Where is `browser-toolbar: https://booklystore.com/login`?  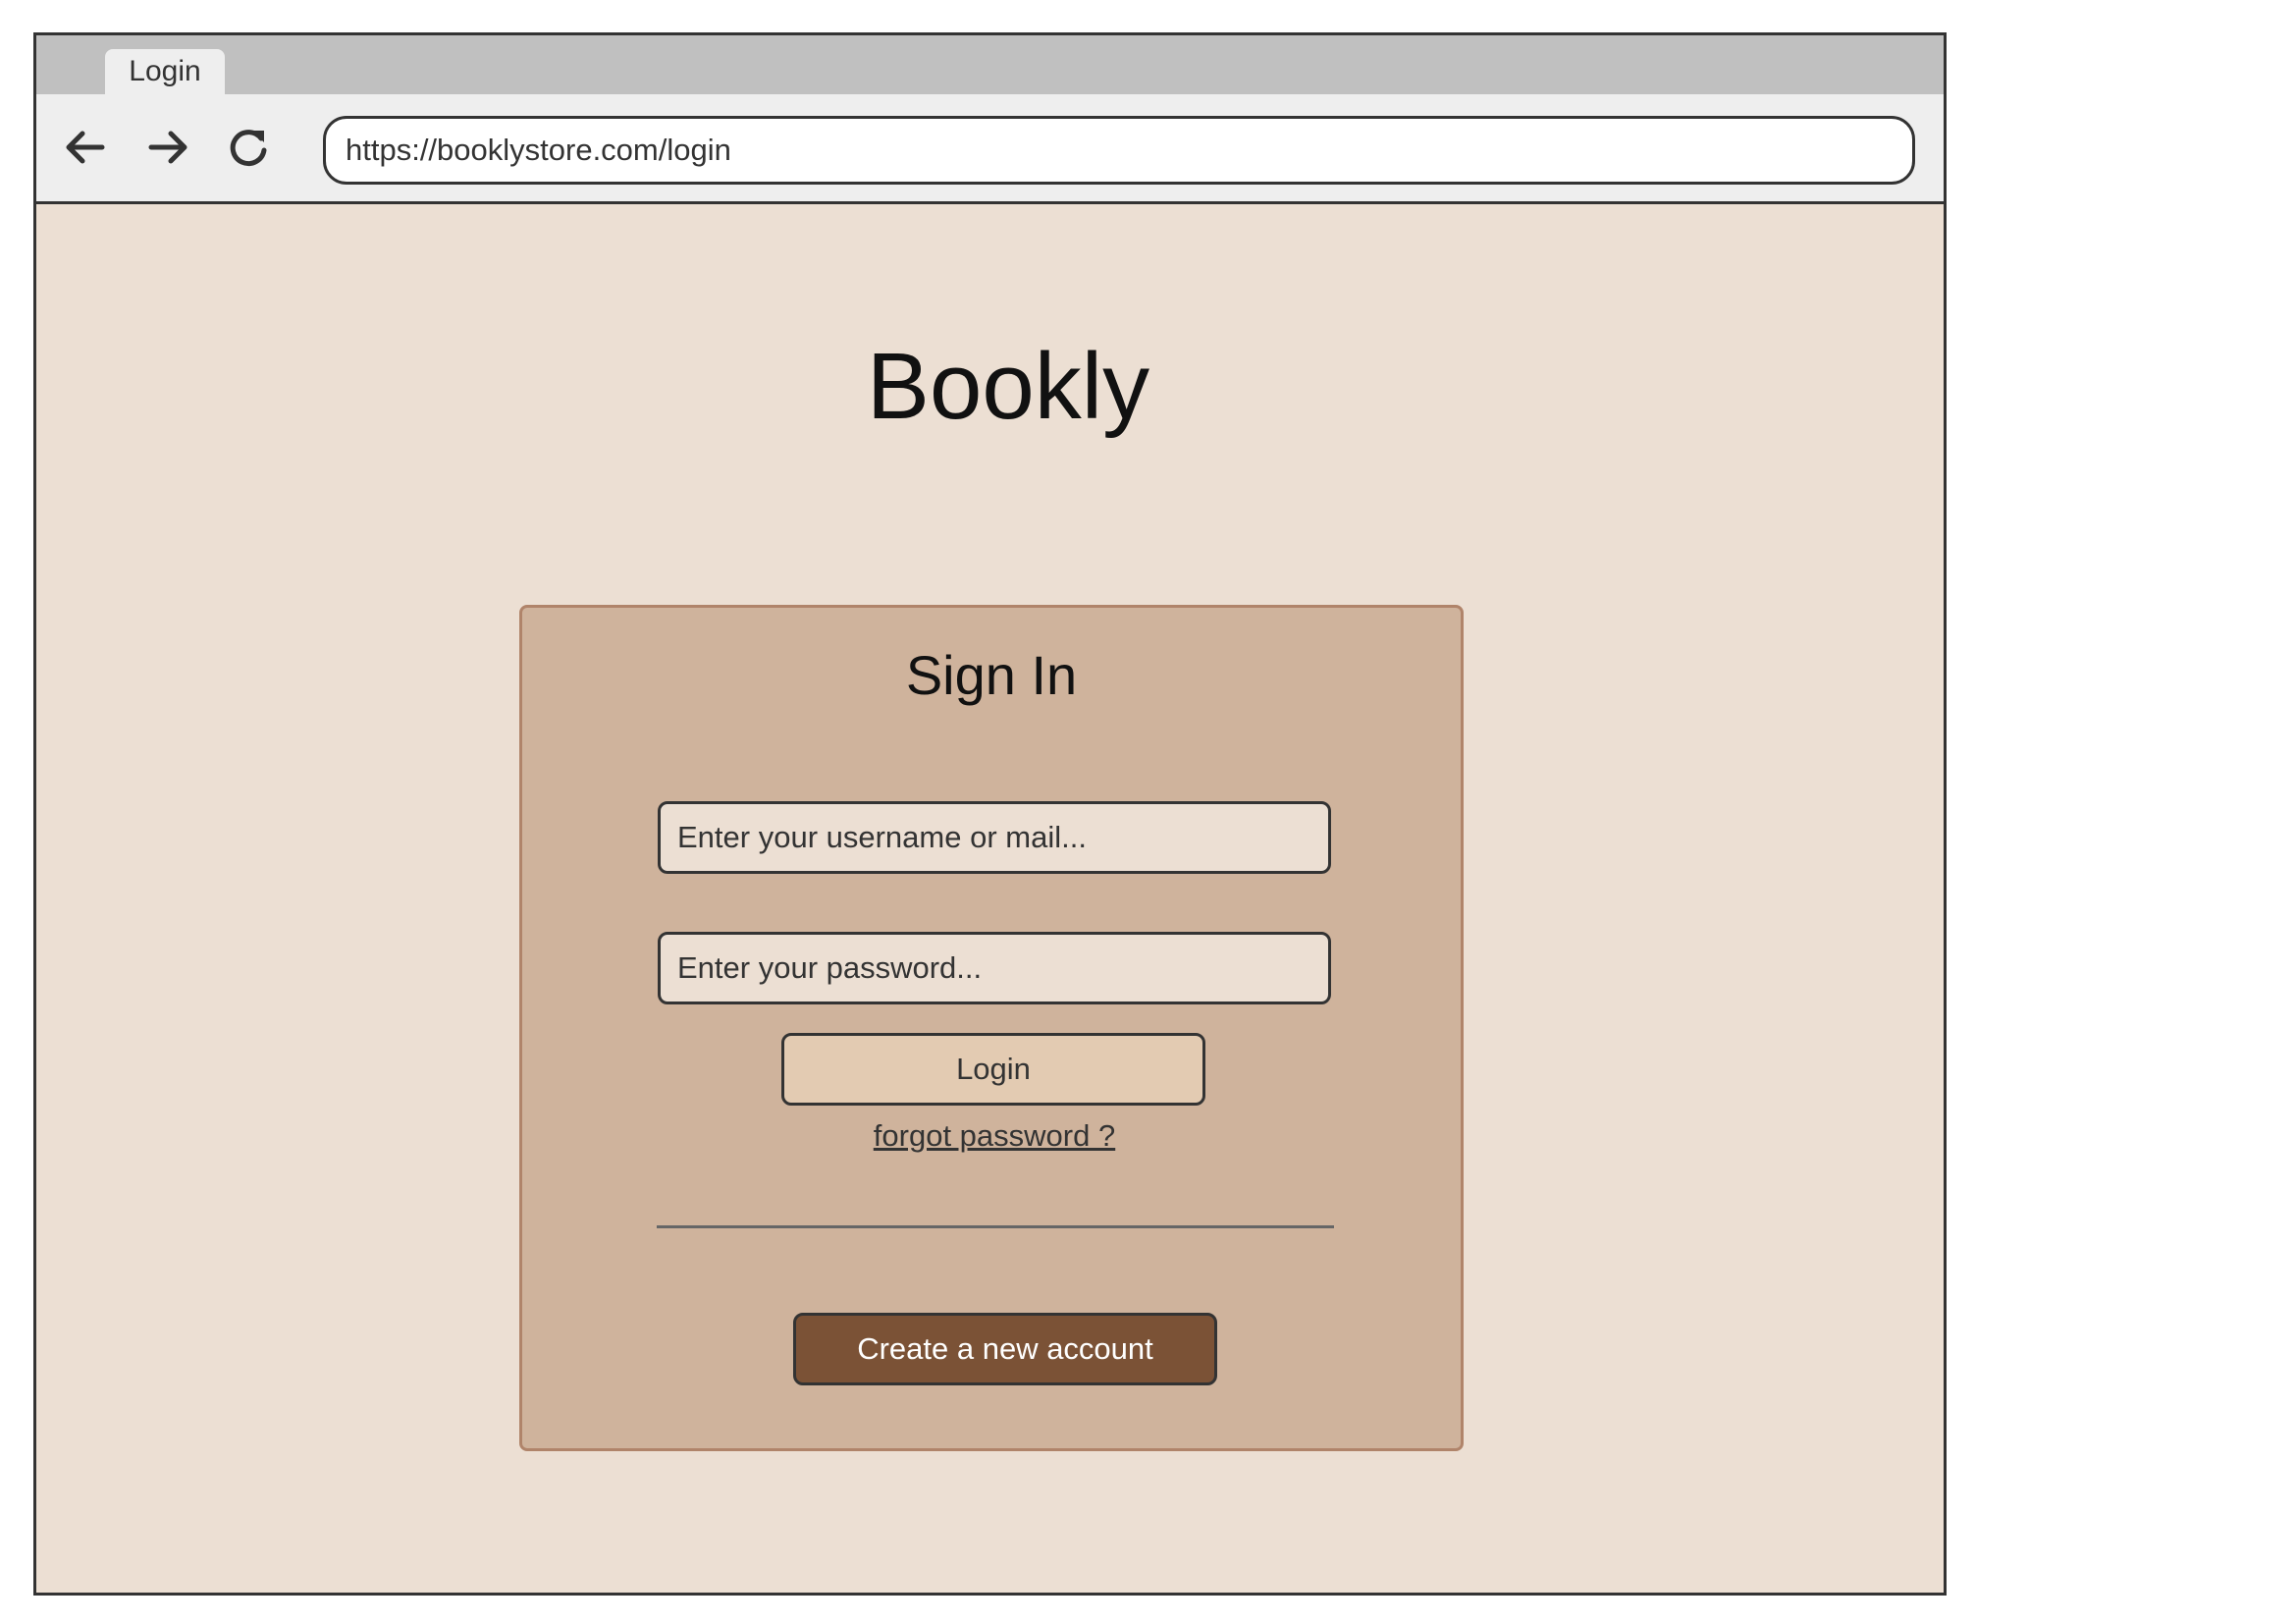
browser-toolbar: https://booklystore.com/login is located at coordinates (990, 149).